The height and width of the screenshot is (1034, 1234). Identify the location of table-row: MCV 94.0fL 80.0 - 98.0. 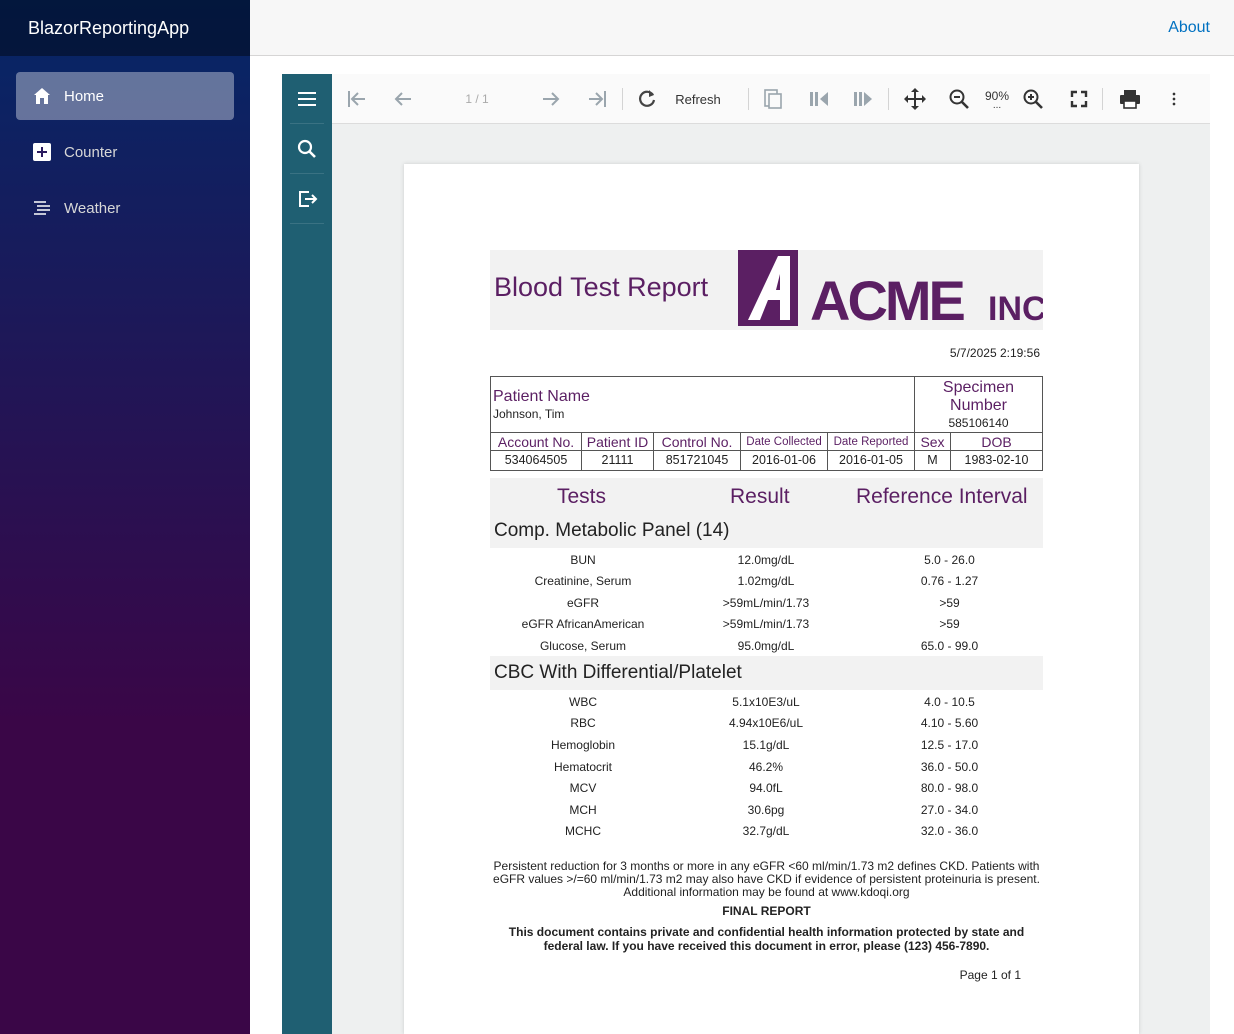
(766, 788).